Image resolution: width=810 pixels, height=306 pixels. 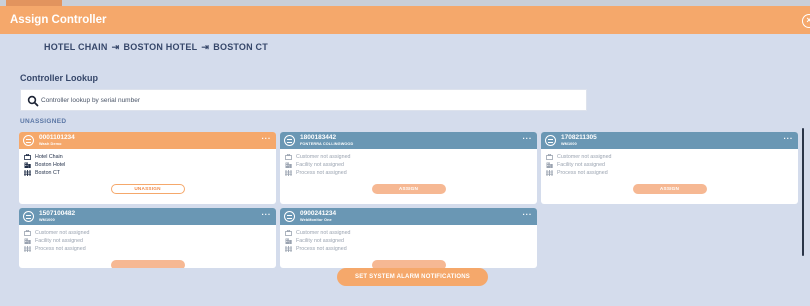 I want to click on breadcrumb: HOTEL CHAIN ⇥ BOSTON HOTEL ⇥ BOSTON CT, so click(x=156, y=47).